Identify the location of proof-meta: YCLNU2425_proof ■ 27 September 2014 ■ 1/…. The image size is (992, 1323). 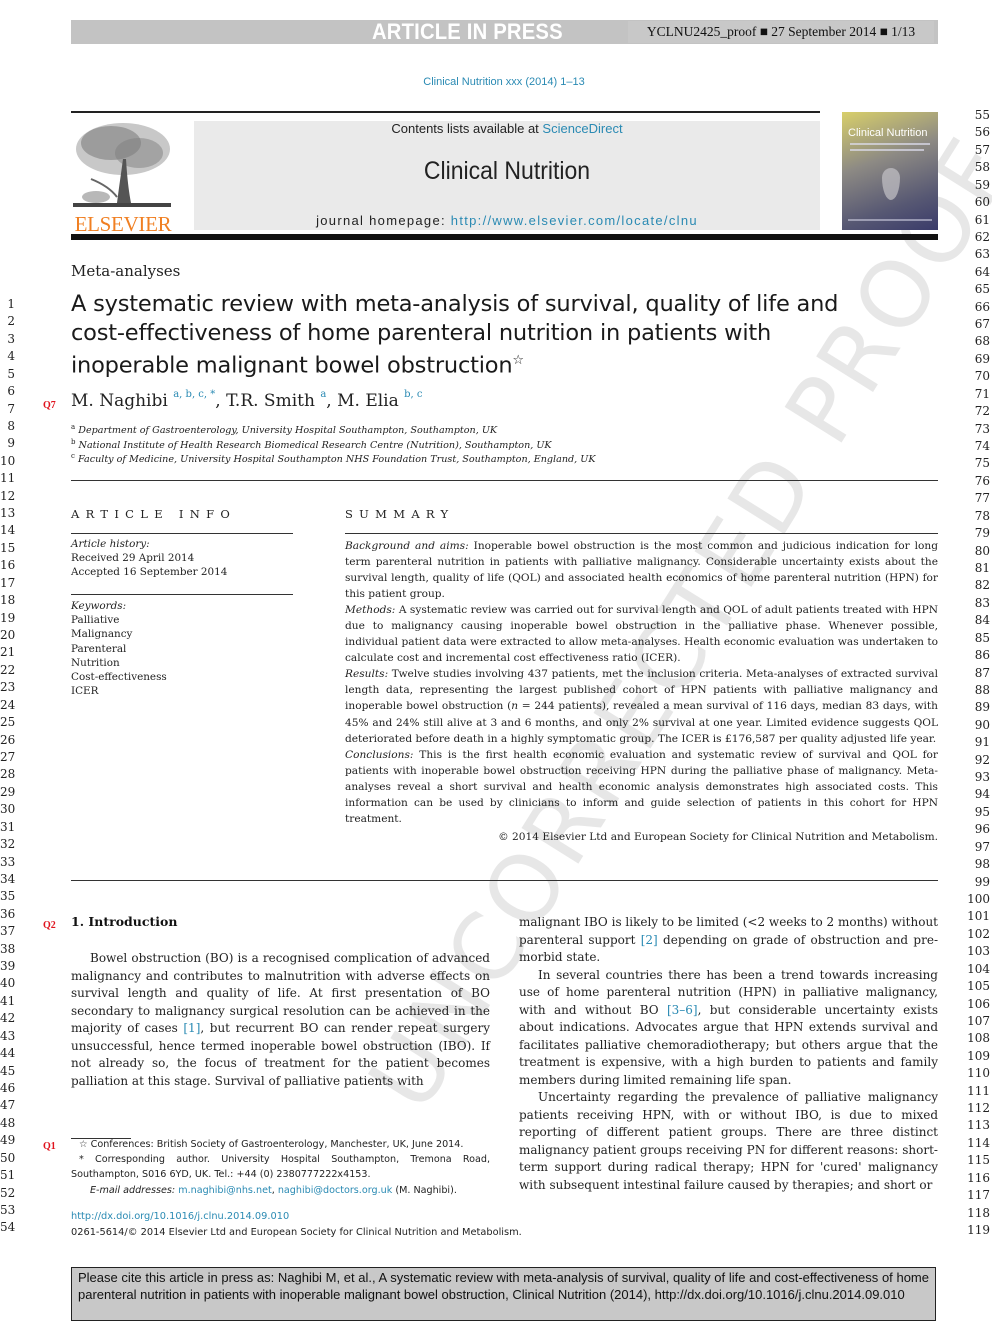
(781, 32).